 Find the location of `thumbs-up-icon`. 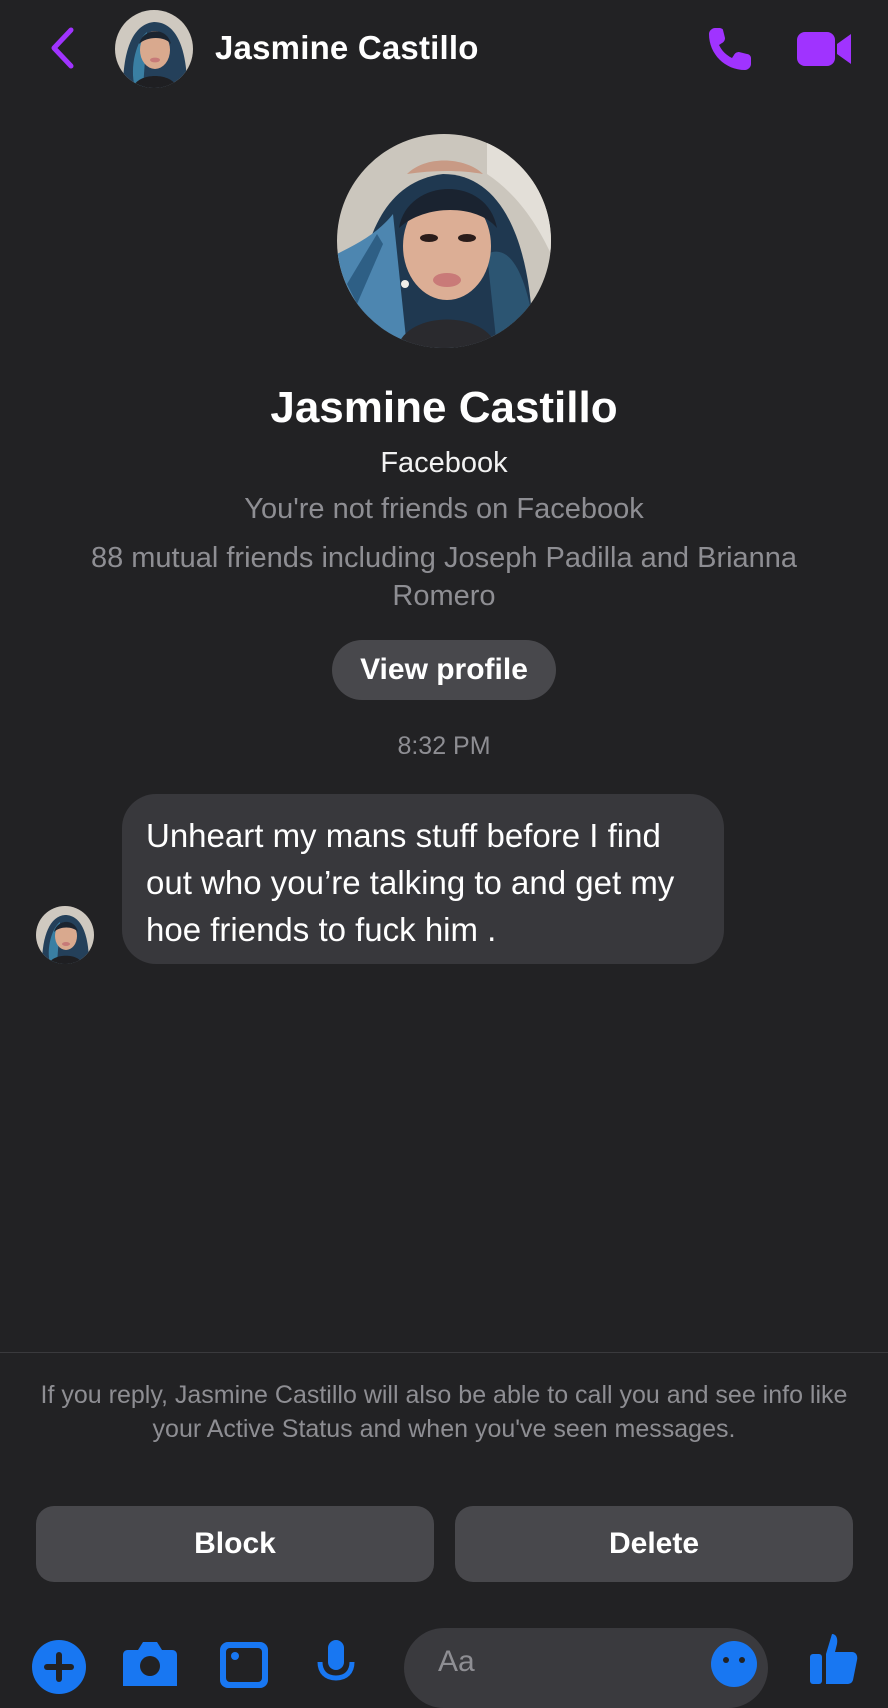

thumbs-up-icon is located at coordinates (834, 1659).